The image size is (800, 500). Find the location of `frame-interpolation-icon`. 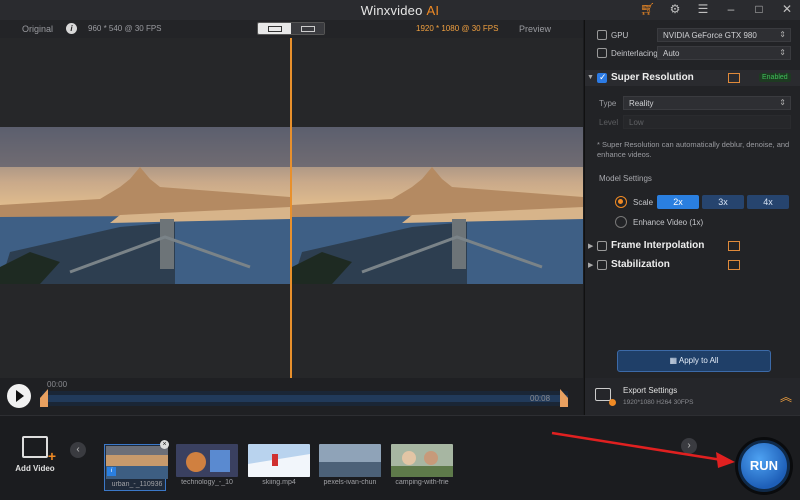

frame-interpolation-icon is located at coordinates (734, 246).